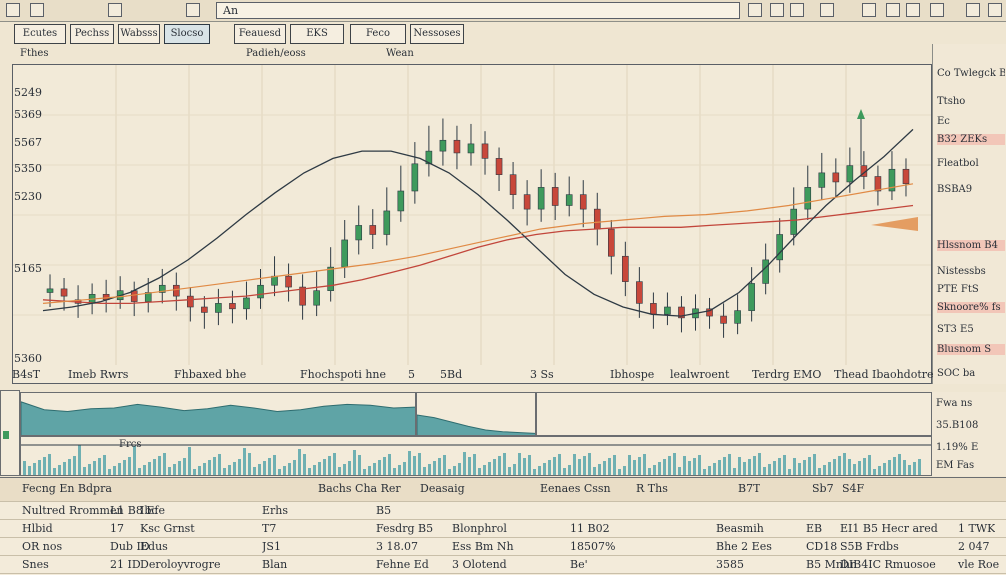 The width and height of the screenshot is (1006, 575). I want to click on table-header-cell: Eenaes Cssn, so click(575, 488).